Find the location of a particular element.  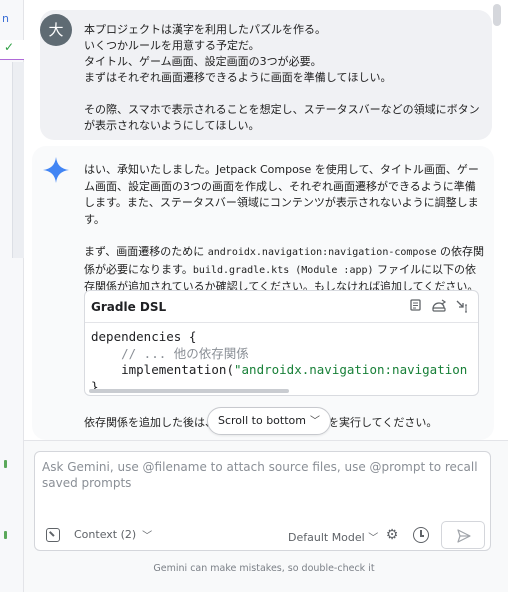

model-selector: Default Model ﹀ is located at coordinates (333, 536).